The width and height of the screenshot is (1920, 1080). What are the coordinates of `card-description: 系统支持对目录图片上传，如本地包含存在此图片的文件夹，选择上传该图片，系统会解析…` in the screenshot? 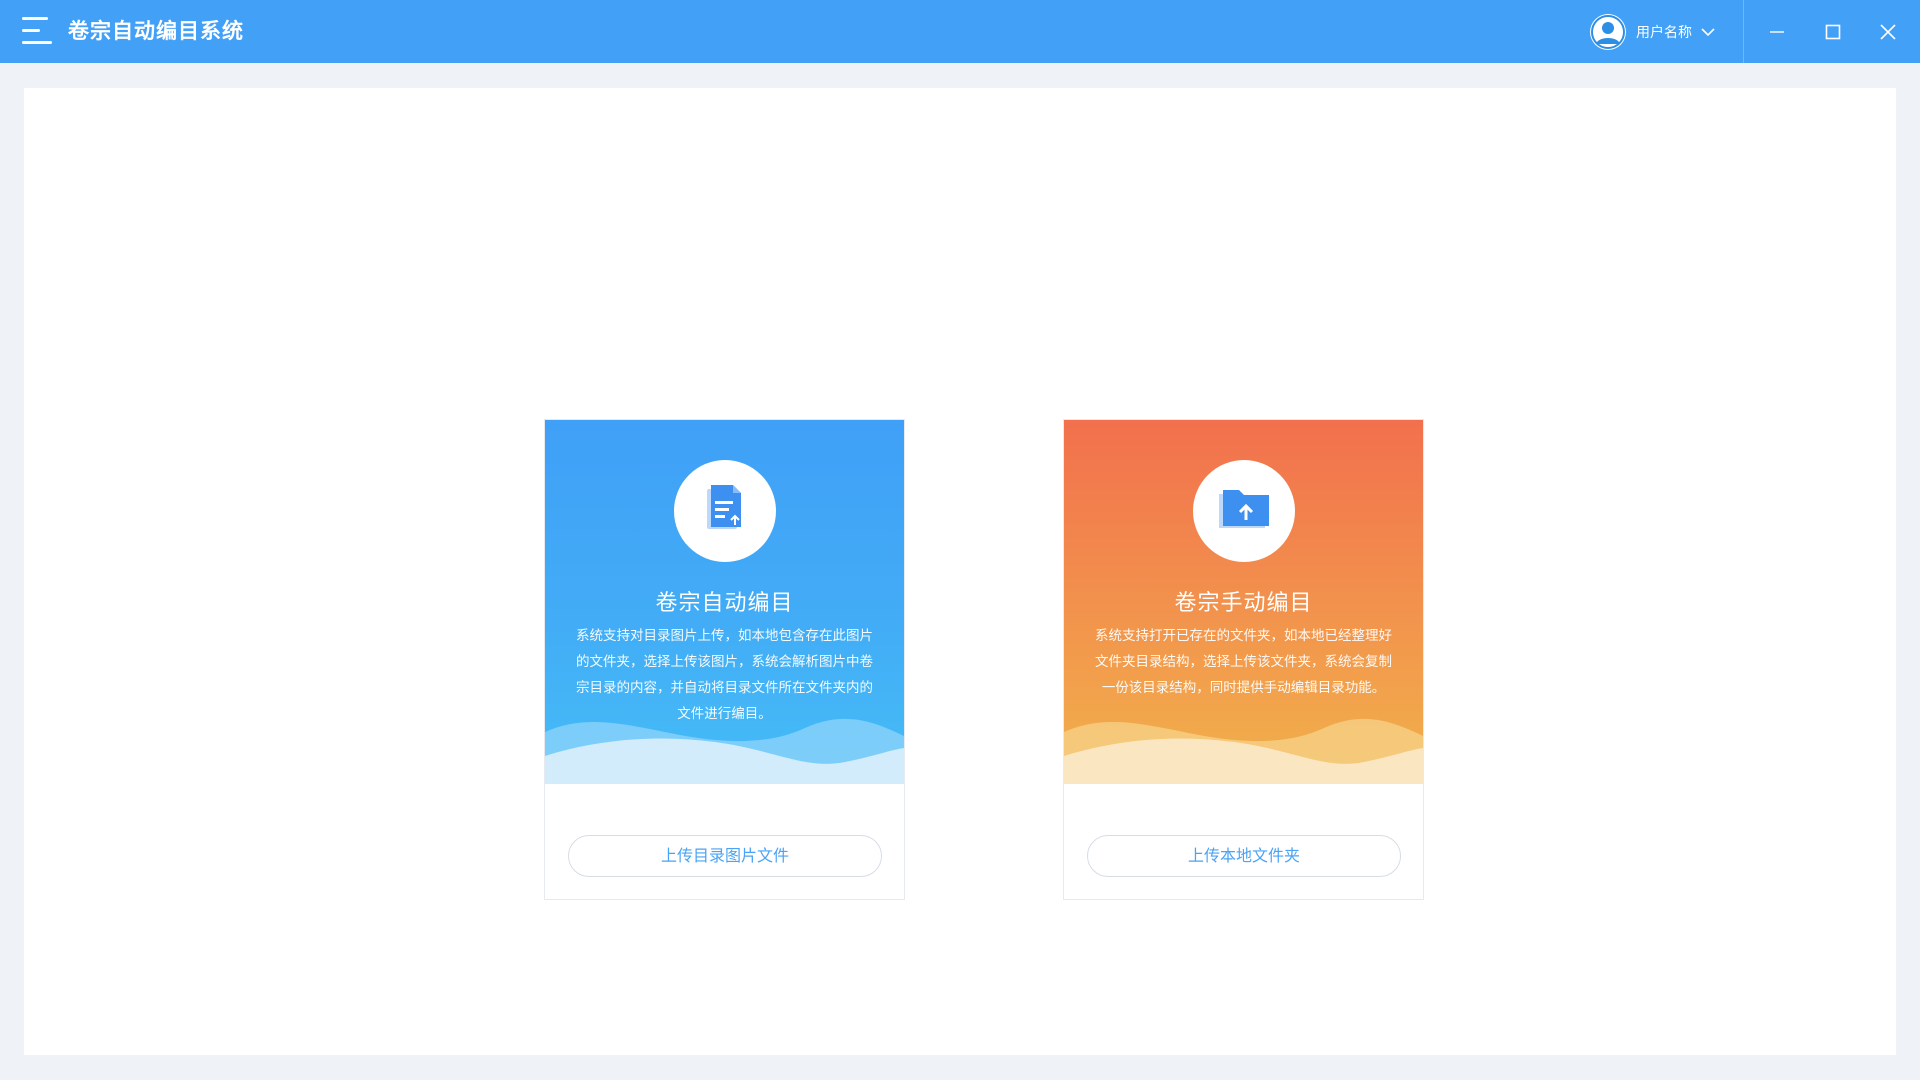 It's located at (724, 675).